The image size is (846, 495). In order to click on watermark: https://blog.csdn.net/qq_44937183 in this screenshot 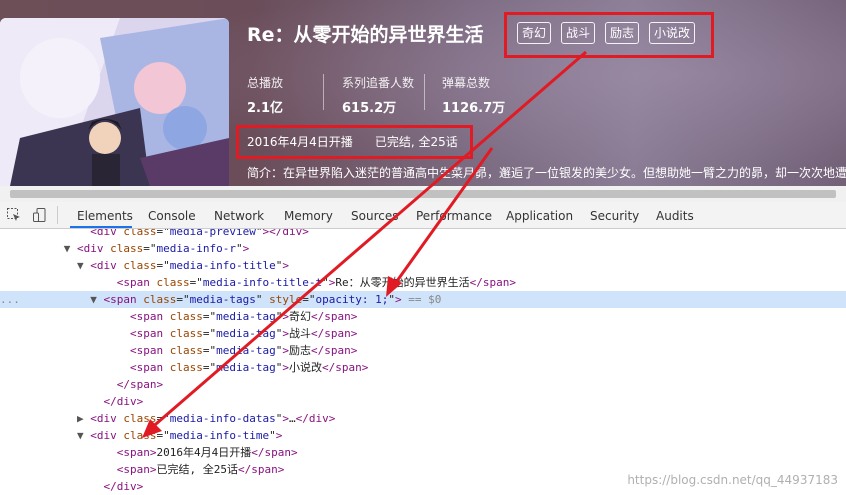, I will do `click(732, 480)`.